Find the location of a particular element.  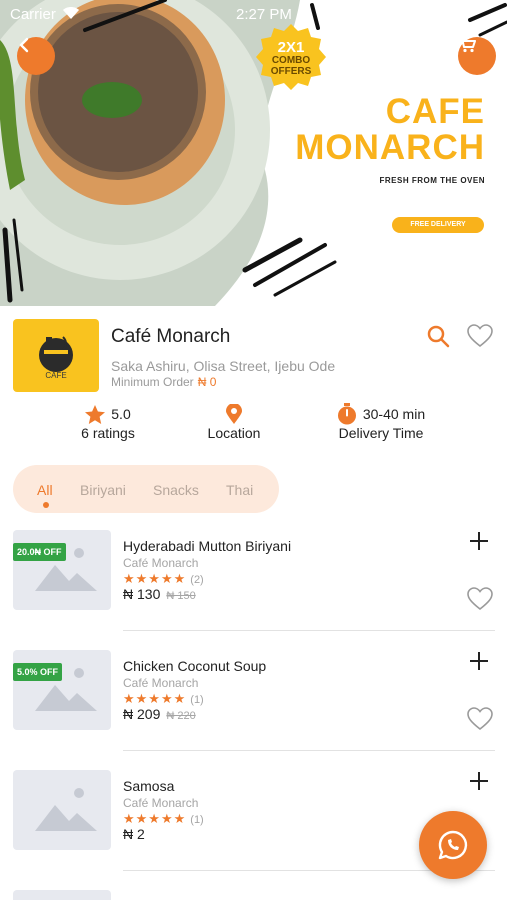

item-price-row: ₦ 209 ₦ 220 is located at coordinates (159, 714).